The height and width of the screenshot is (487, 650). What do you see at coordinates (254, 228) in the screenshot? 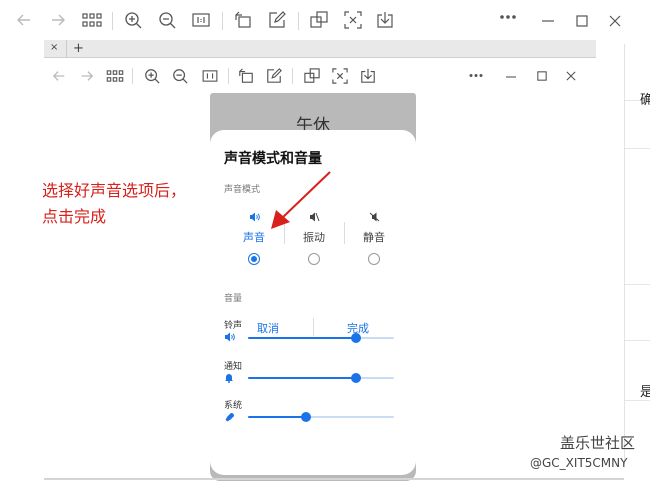
I see `mode-sound: 声音` at bounding box center [254, 228].